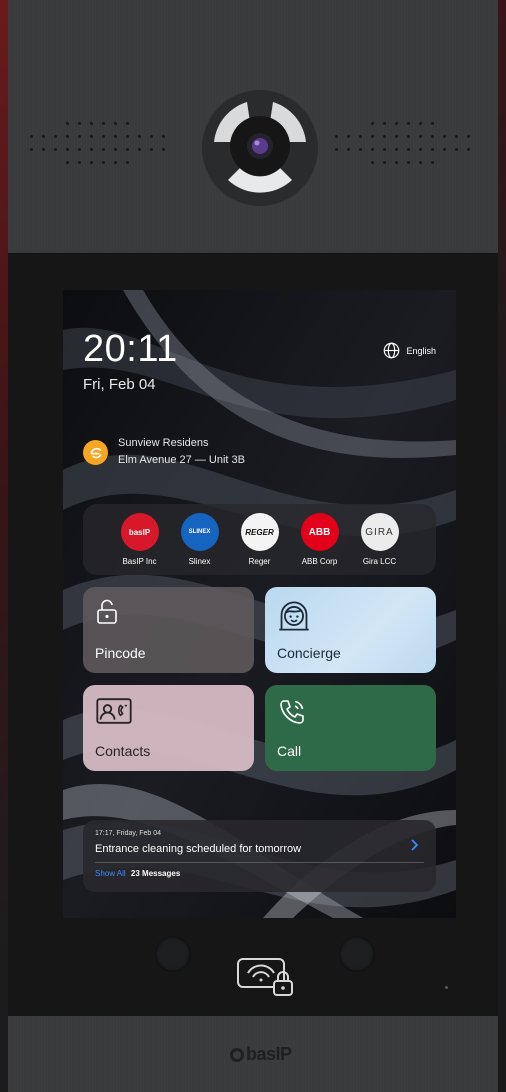  Describe the element at coordinates (120, 653) in the screenshot. I see `pincode-label: Pincode` at that location.